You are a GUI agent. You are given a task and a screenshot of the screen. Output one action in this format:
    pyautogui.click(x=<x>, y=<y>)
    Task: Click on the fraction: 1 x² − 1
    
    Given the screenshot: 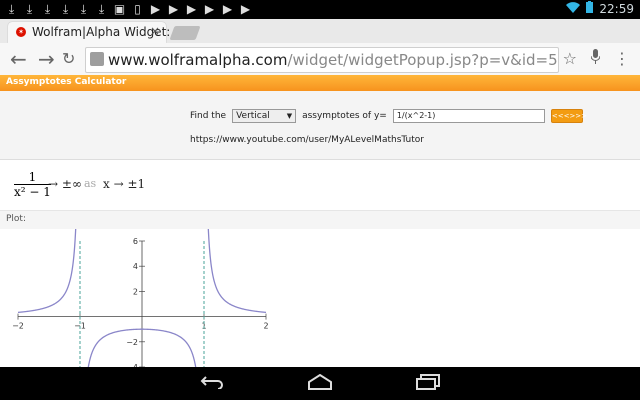 What is the action you would take?
    pyautogui.click(x=32, y=184)
    